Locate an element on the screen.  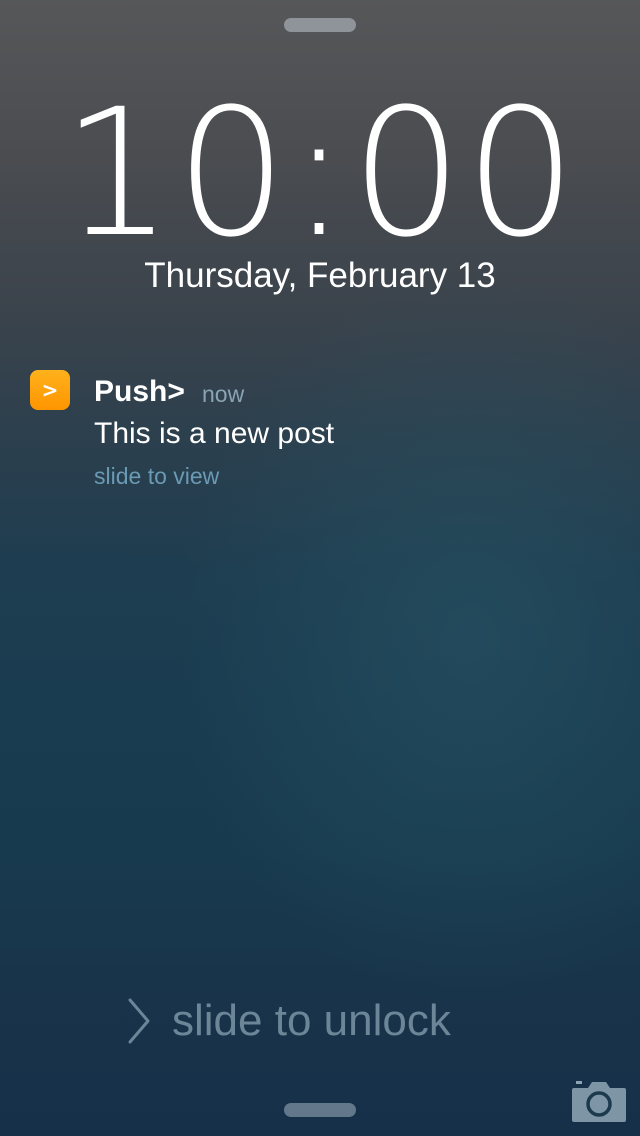
notification-app-name: Push> is located at coordinates (139, 391).